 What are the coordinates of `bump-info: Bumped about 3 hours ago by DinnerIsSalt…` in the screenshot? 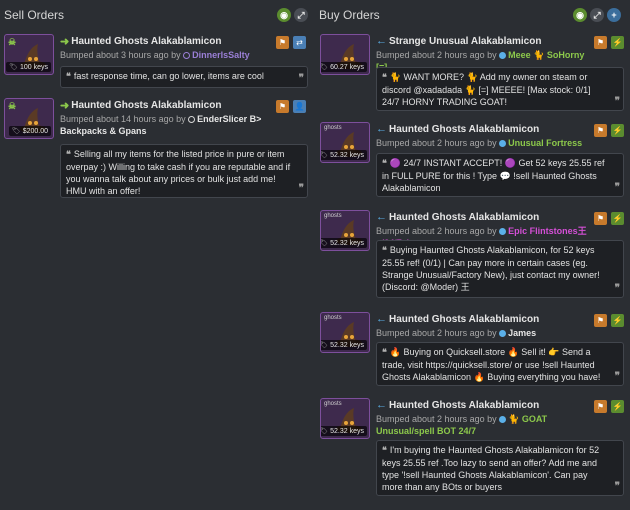 It's located at (155, 55).